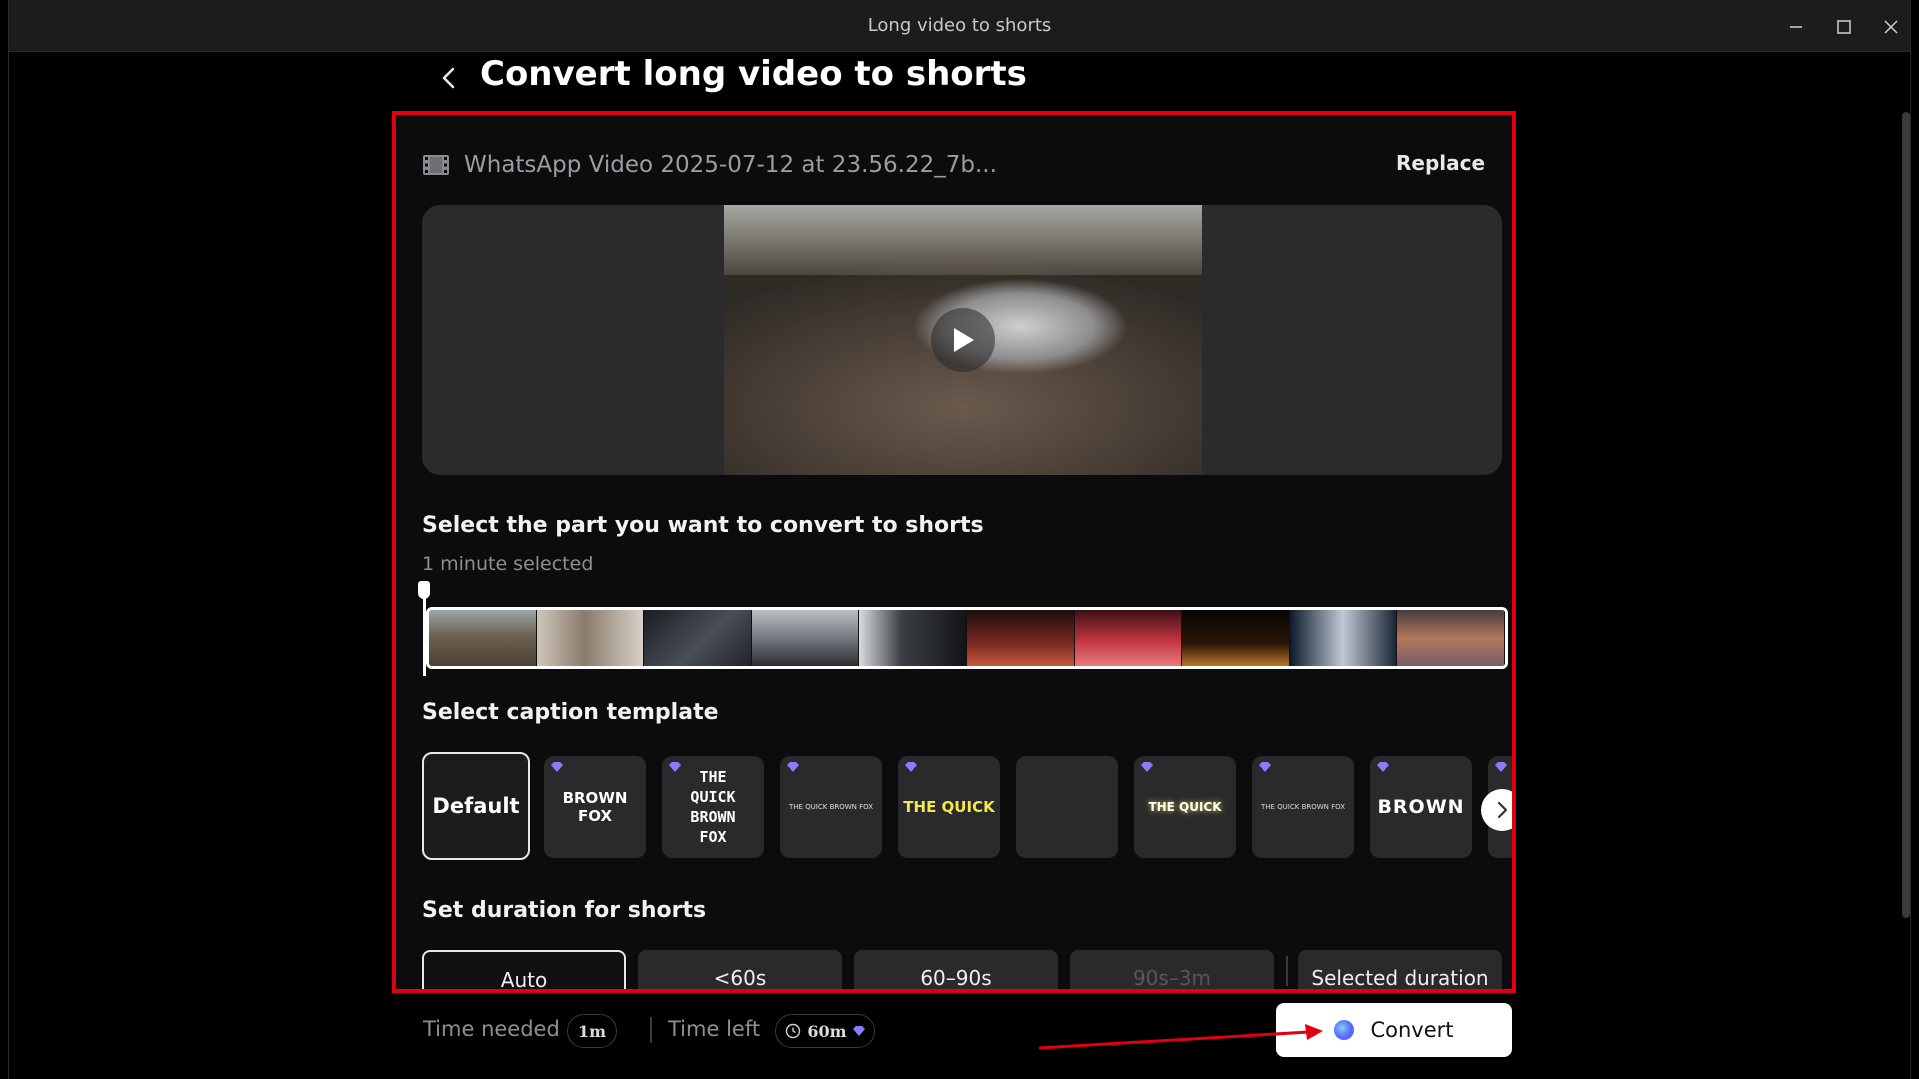 The width and height of the screenshot is (1919, 1079). I want to click on caption-template-brown-fox: BROWN FOX, so click(595, 807).